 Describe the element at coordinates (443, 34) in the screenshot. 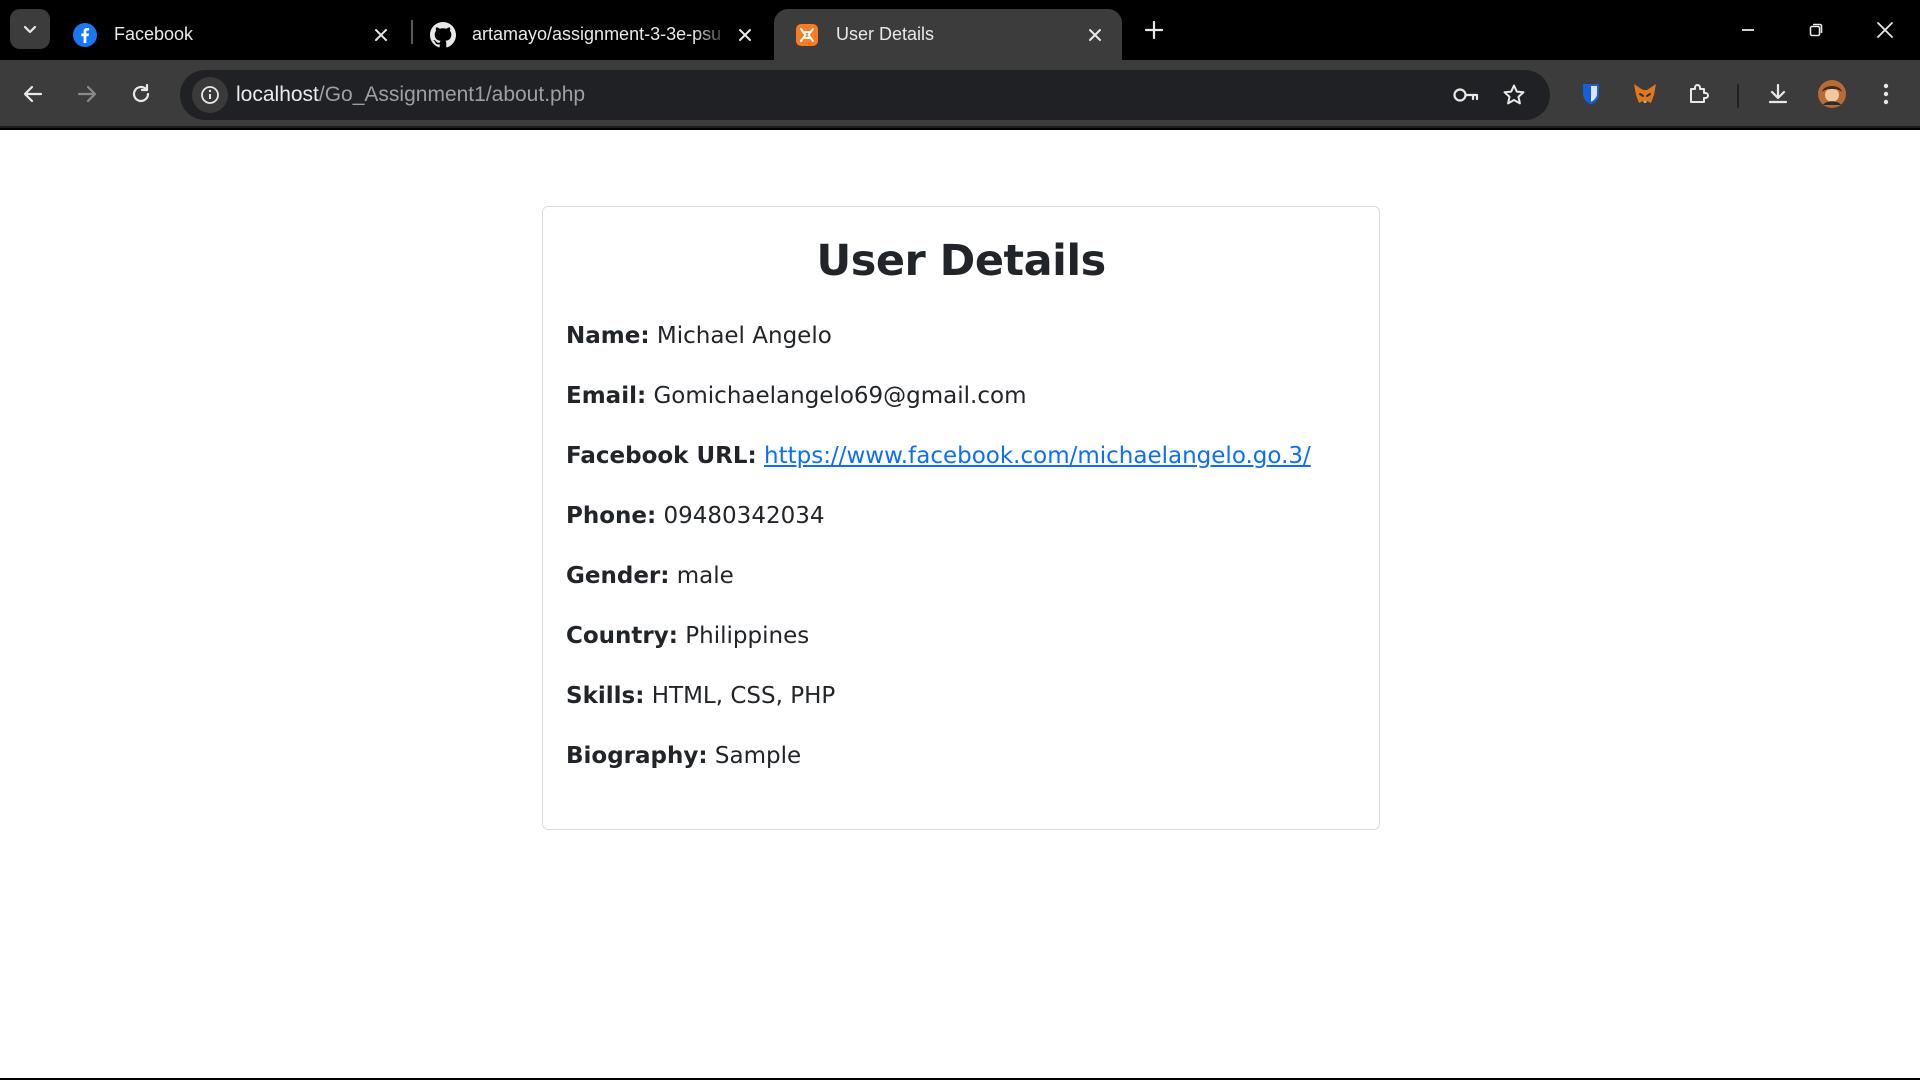

I see `github-icon` at that location.